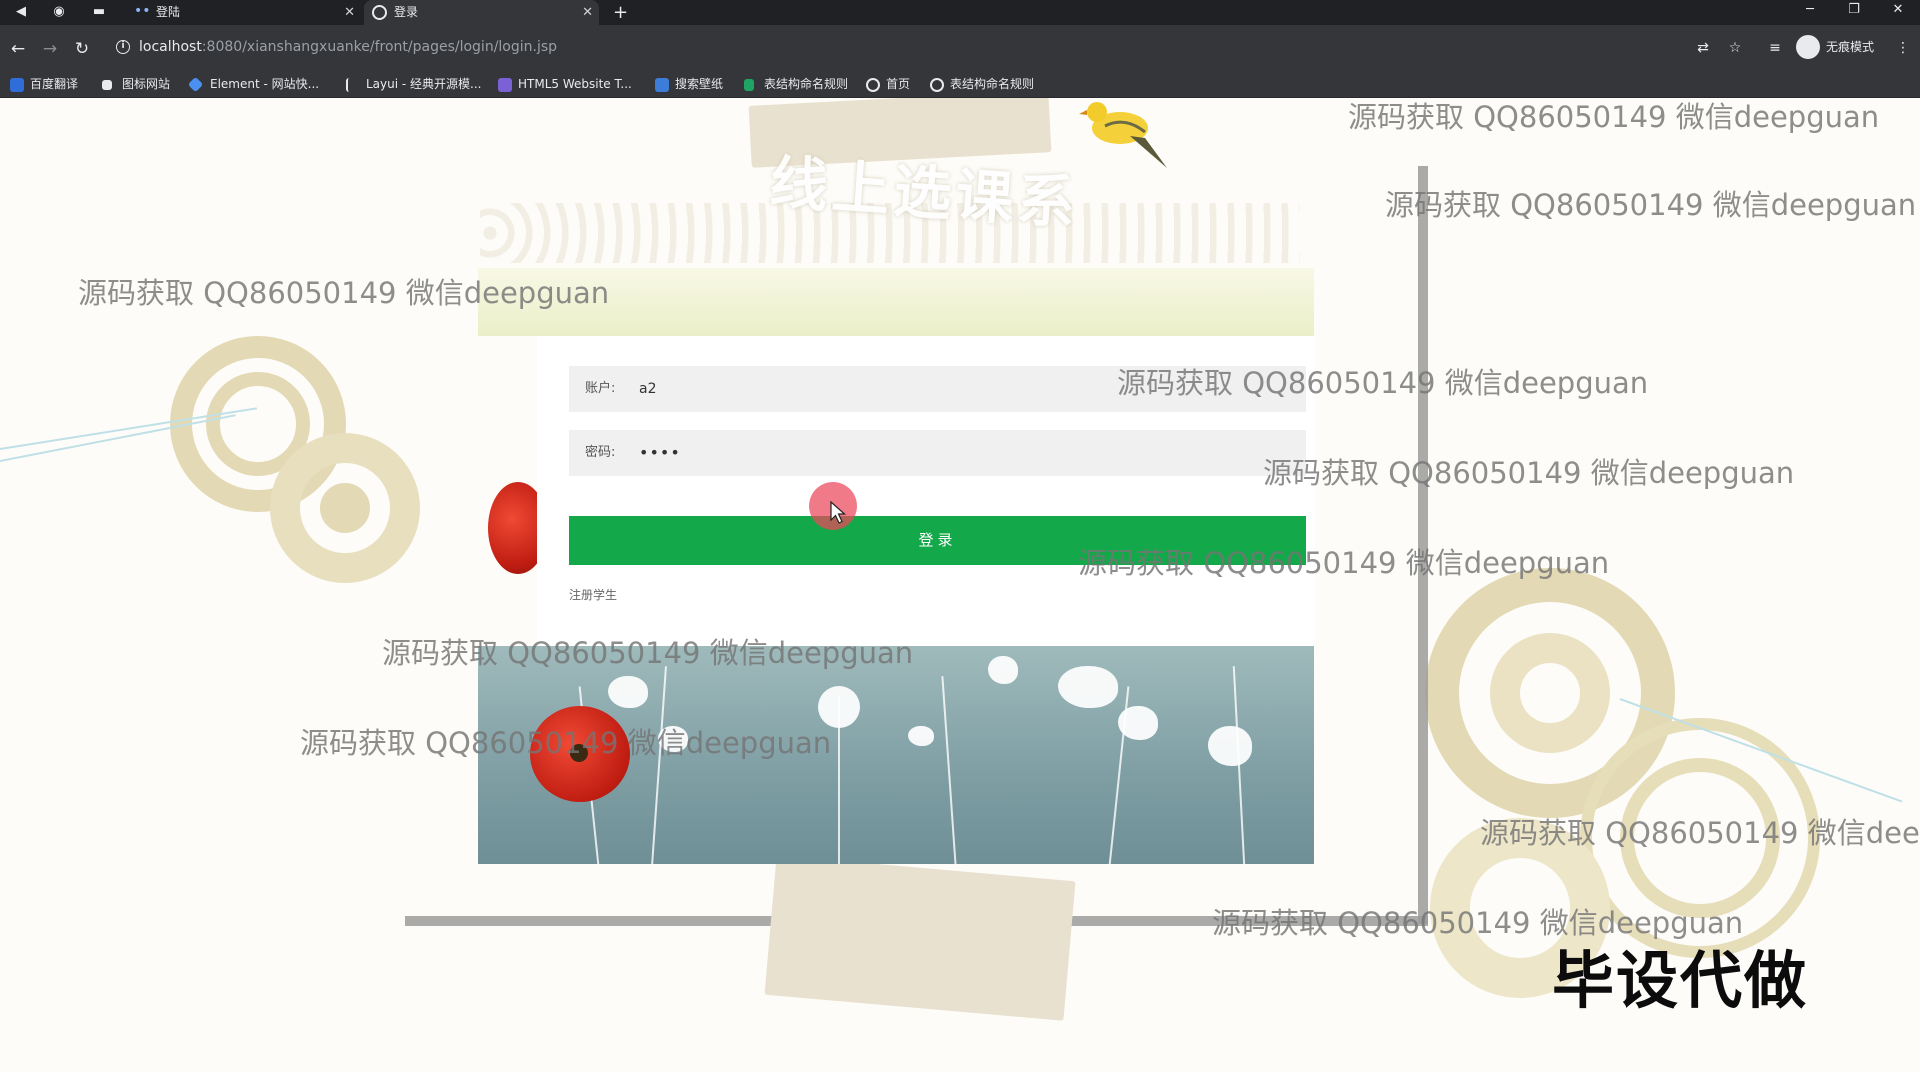  Describe the element at coordinates (1808, 47) in the screenshot. I see `incognito-avatar-icon` at that location.